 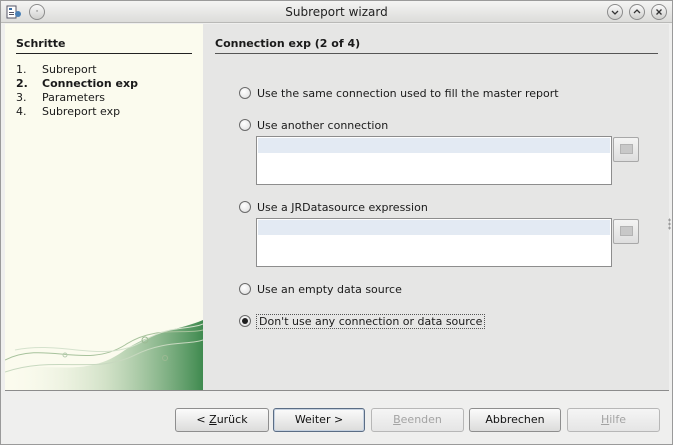 I want to click on step-label: Connection exp, so click(x=90, y=83).